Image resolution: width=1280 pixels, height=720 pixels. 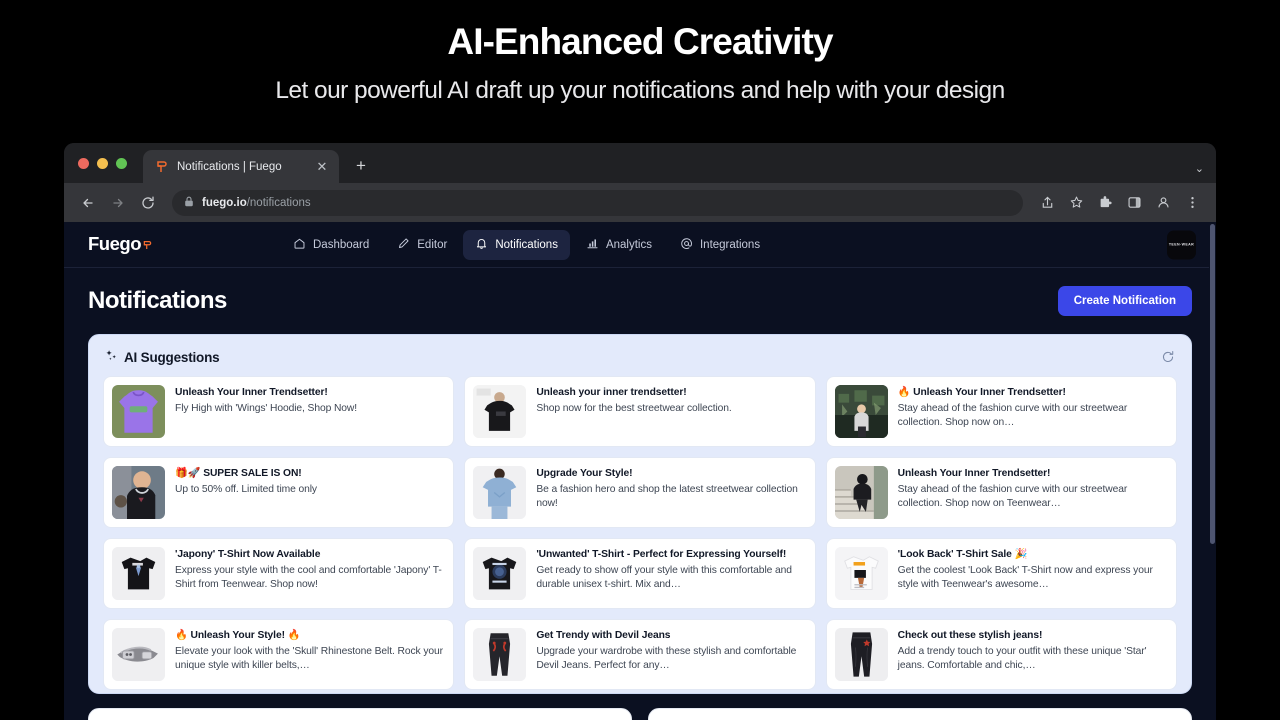 What do you see at coordinates (361, 166) in the screenshot?
I see `new-tab-button: +` at bounding box center [361, 166].